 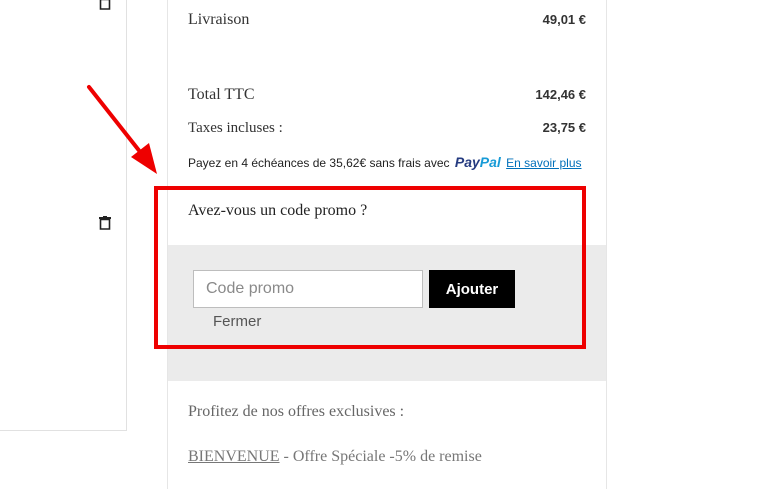 I want to click on promo-code-heading: Avez-vous un code promo ?, so click(x=277, y=211).